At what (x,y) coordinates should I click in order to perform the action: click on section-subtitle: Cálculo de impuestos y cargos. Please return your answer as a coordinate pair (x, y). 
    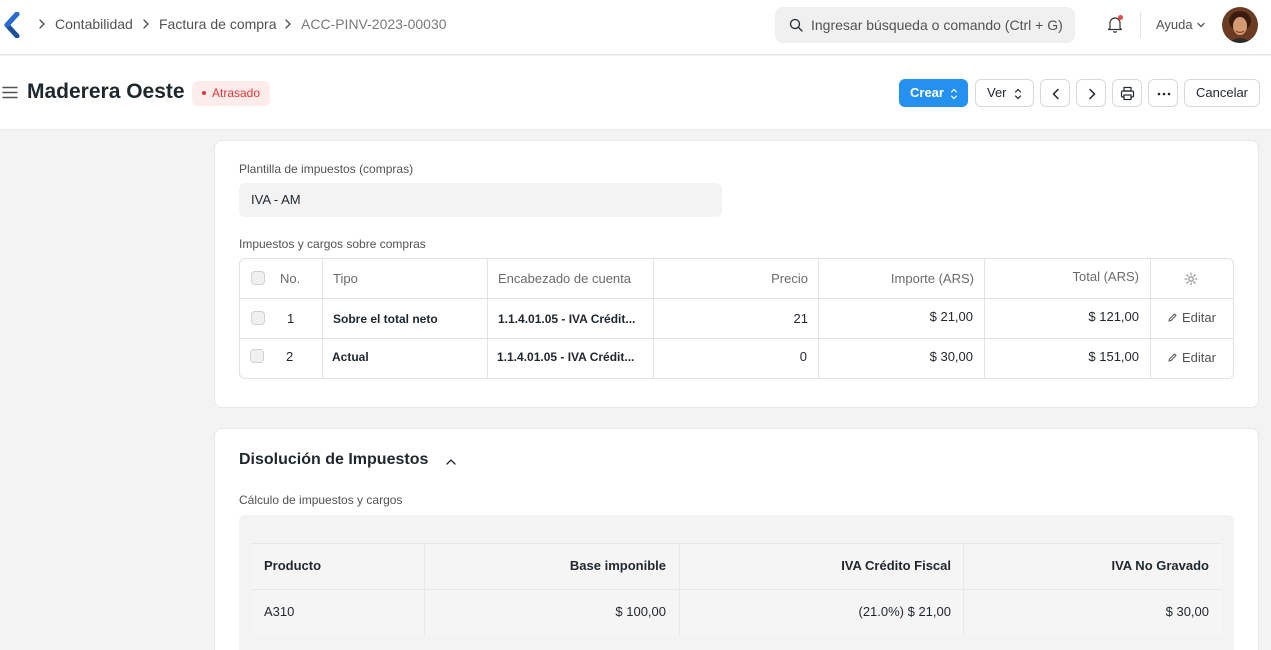
    Looking at the image, I should click on (321, 500).